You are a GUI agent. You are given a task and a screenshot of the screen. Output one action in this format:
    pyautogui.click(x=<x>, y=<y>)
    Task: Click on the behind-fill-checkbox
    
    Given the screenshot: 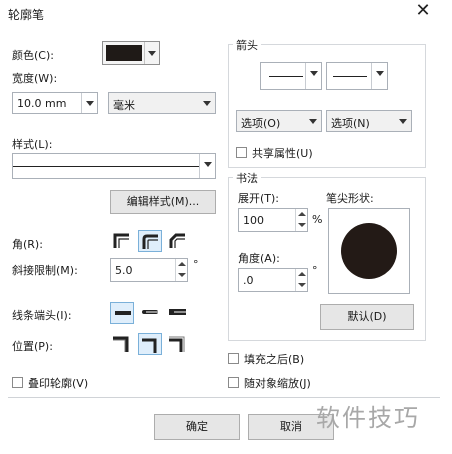 What is the action you would take?
    pyautogui.click(x=233, y=358)
    